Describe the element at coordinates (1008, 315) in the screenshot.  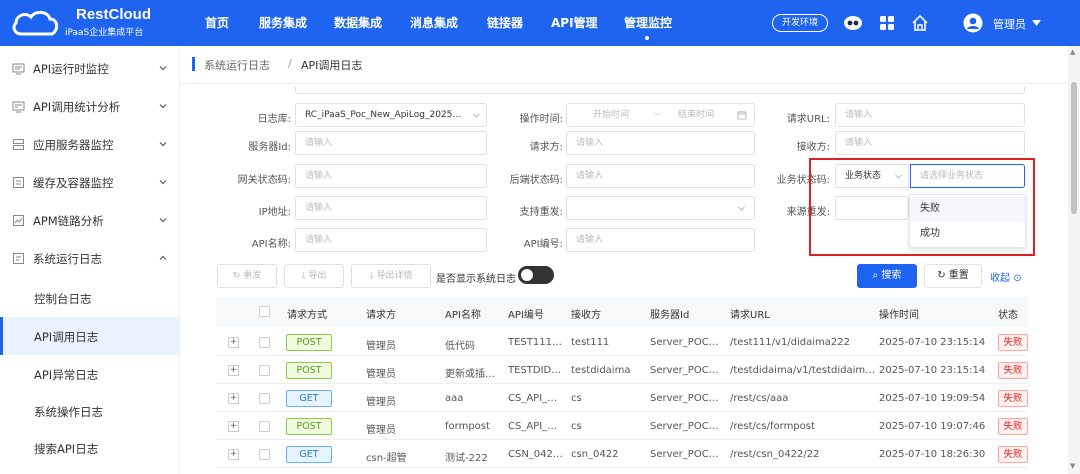
I see `col-status: 状态` at that location.